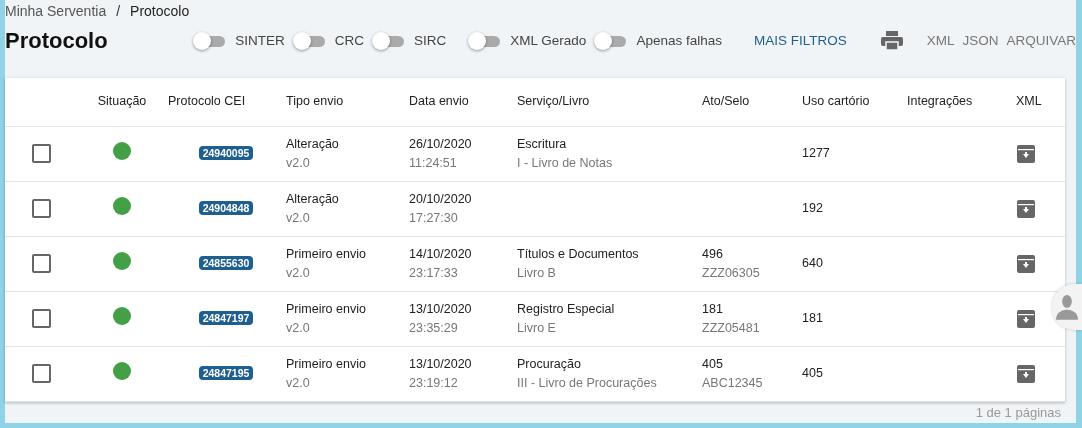 The height and width of the screenshot is (428, 1082). What do you see at coordinates (226, 153) in the screenshot?
I see `protocol-badge: 24940095` at bounding box center [226, 153].